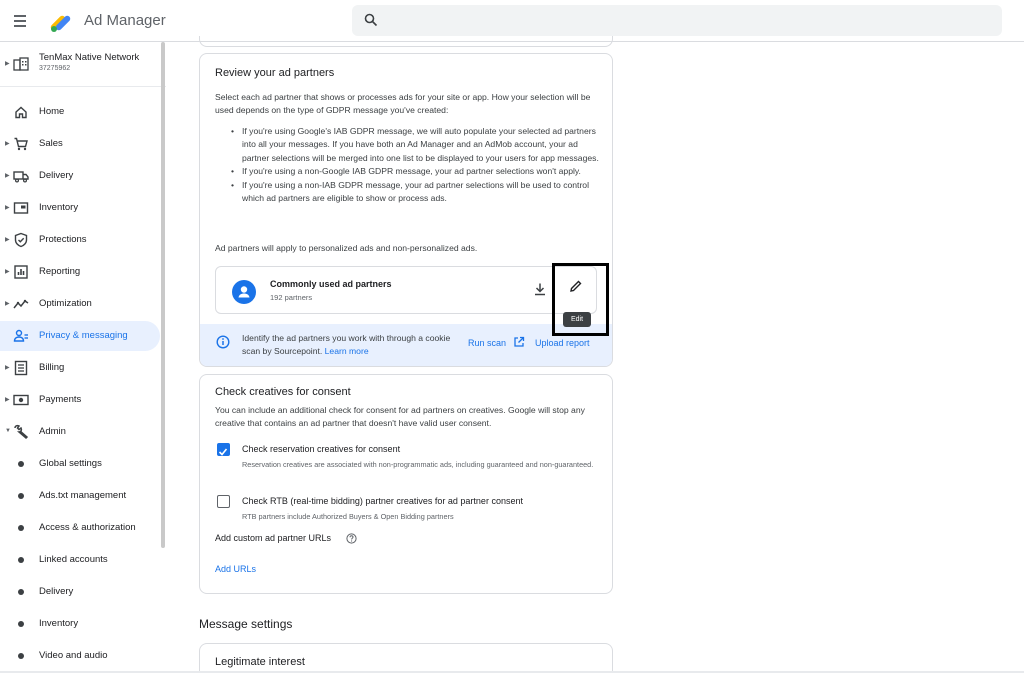  What do you see at coordinates (55, 68) in the screenshot?
I see `network-id: 37275962` at bounding box center [55, 68].